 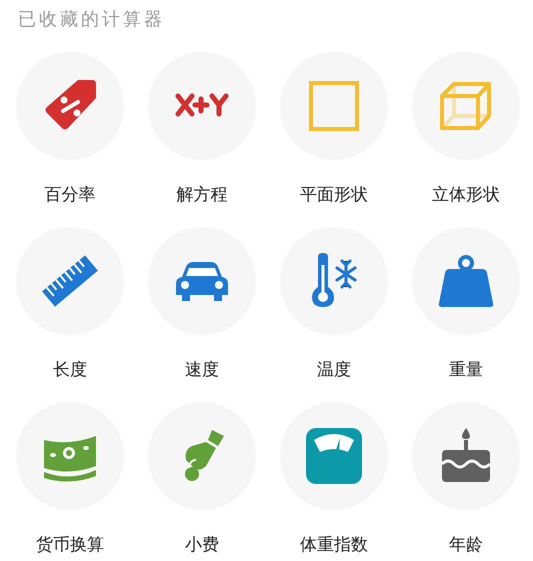 What do you see at coordinates (466, 545) in the screenshot?
I see `calculator-label: 年龄` at bounding box center [466, 545].